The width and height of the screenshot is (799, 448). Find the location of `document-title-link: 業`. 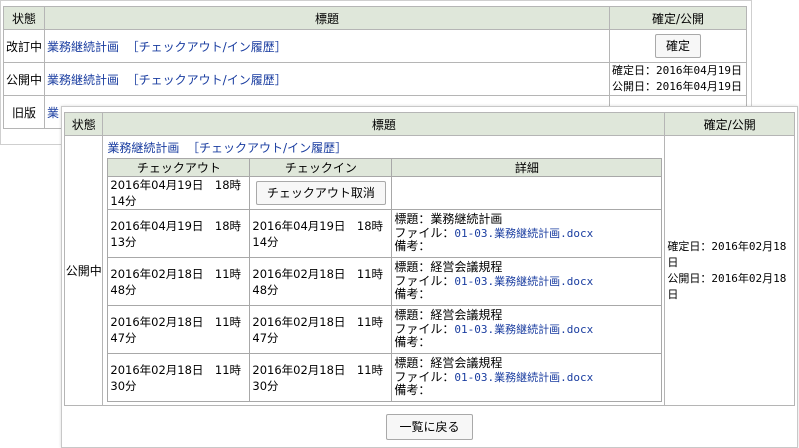

document-title-link: 業 is located at coordinates (53, 113).